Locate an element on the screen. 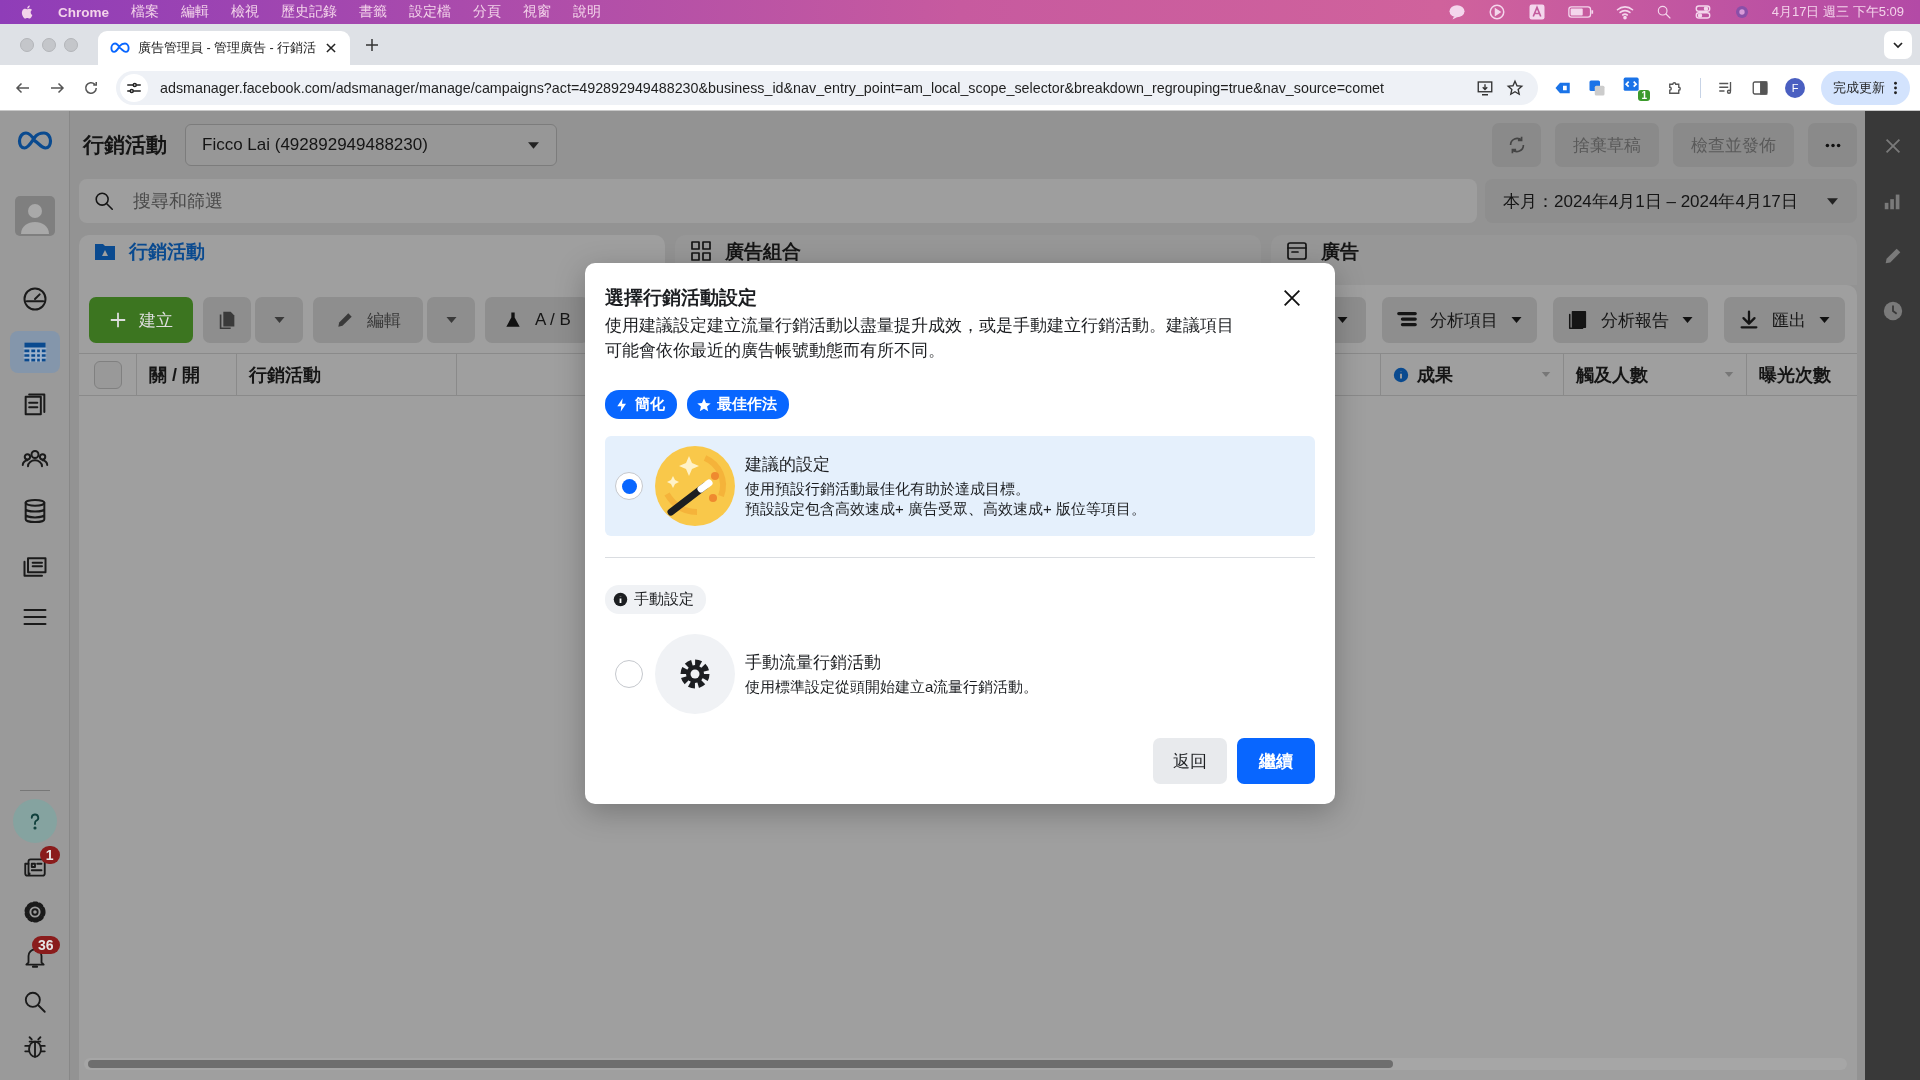 This screenshot has height=1080, width=1920. column-header: 成果 is located at coordinates (1435, 374).